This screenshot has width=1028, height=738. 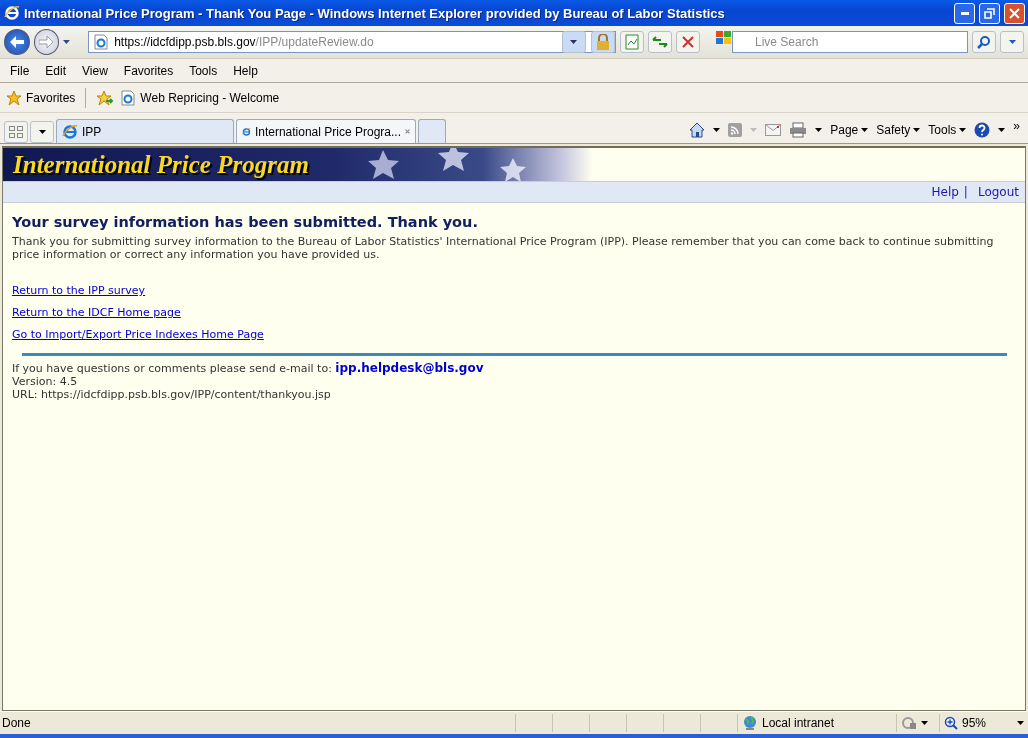 I want to click on browser-tab: IPP, so click(x=145, y=131).